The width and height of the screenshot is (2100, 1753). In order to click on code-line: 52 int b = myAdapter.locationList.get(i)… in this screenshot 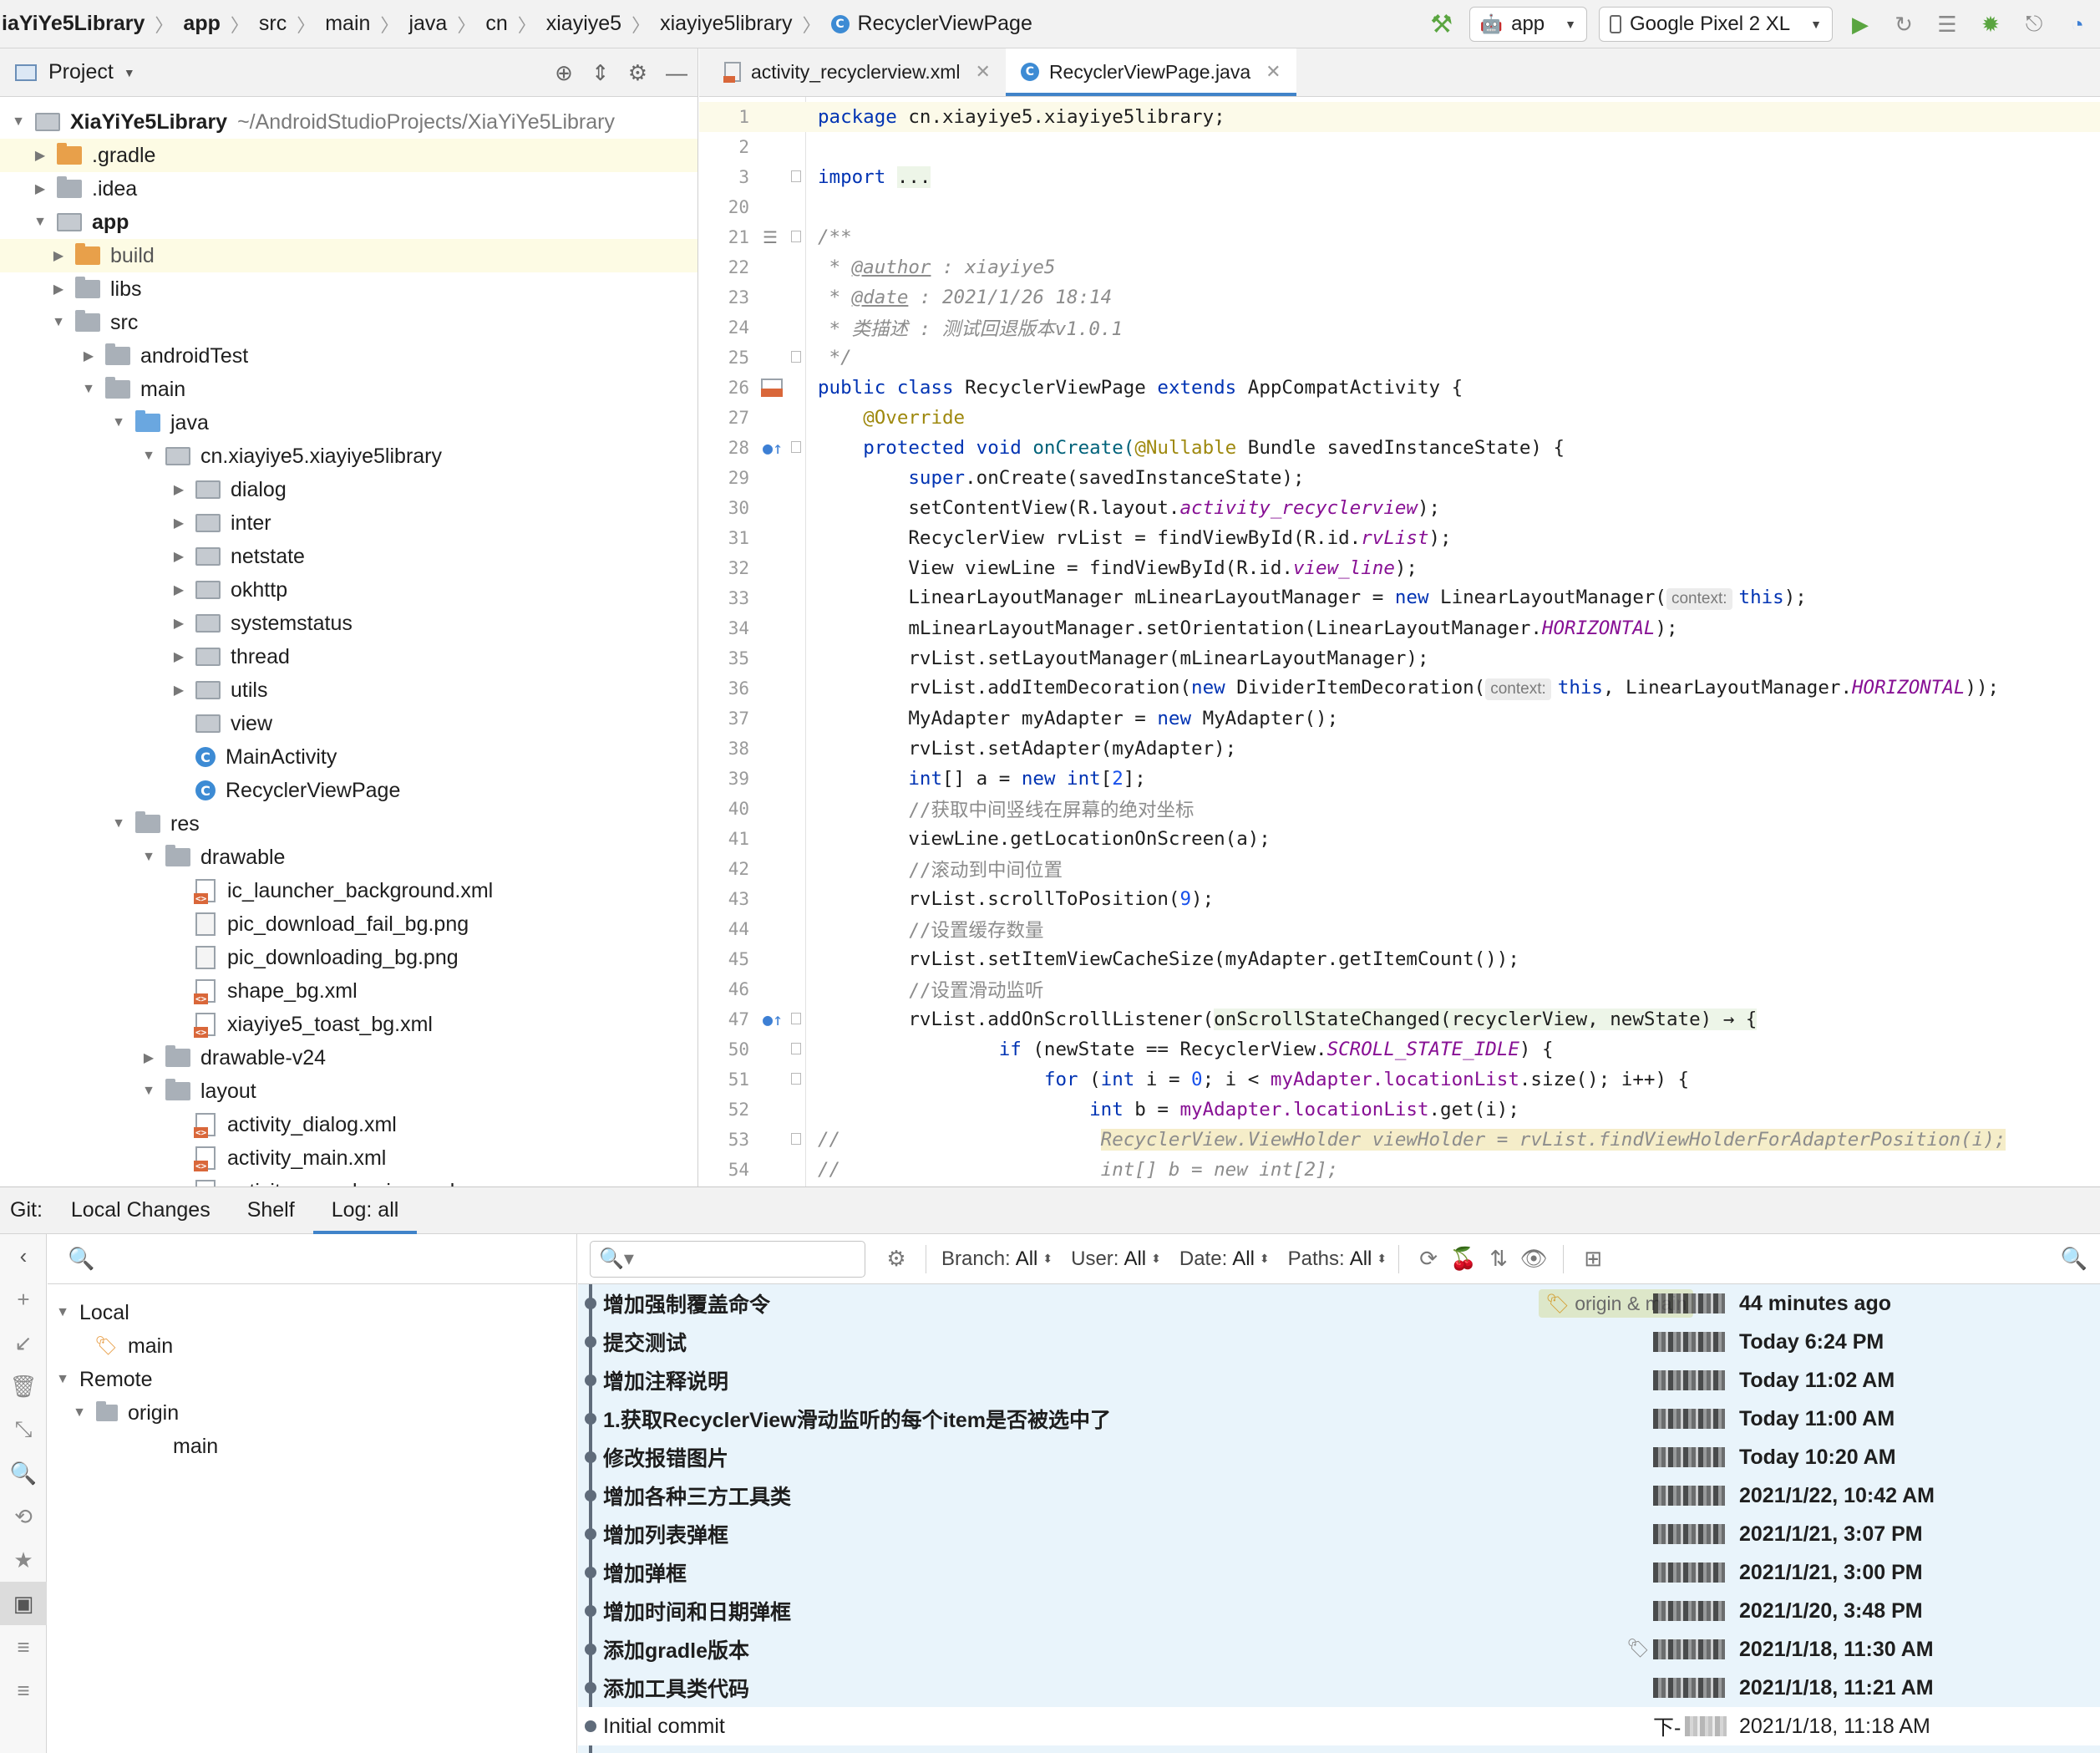, I will do `click(1399, 1110)`.